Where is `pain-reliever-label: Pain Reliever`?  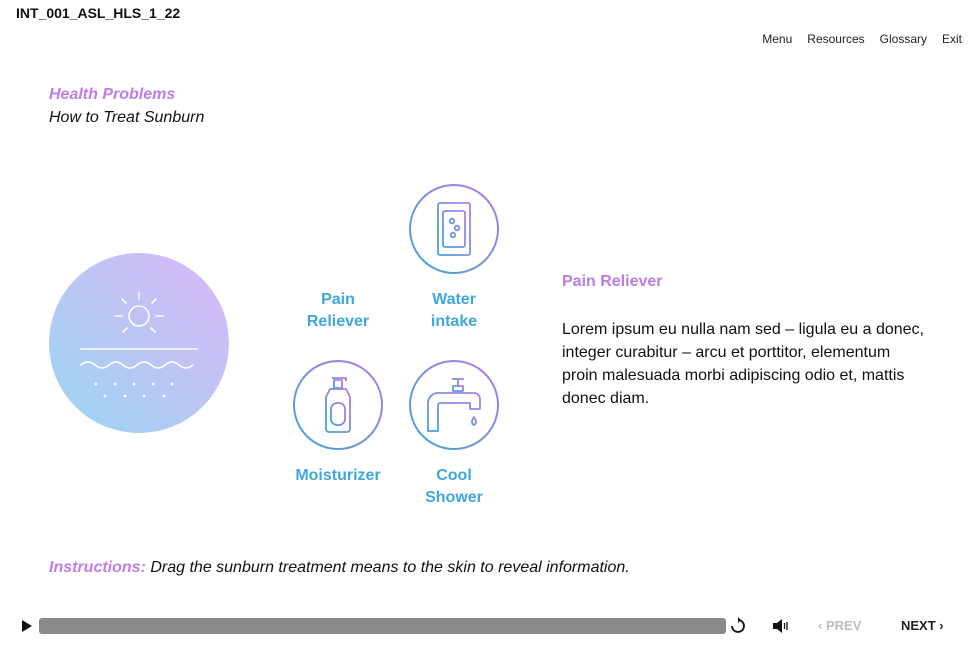 pain-reliever-label: Pain Reliever is located at coordinates (338, 311).